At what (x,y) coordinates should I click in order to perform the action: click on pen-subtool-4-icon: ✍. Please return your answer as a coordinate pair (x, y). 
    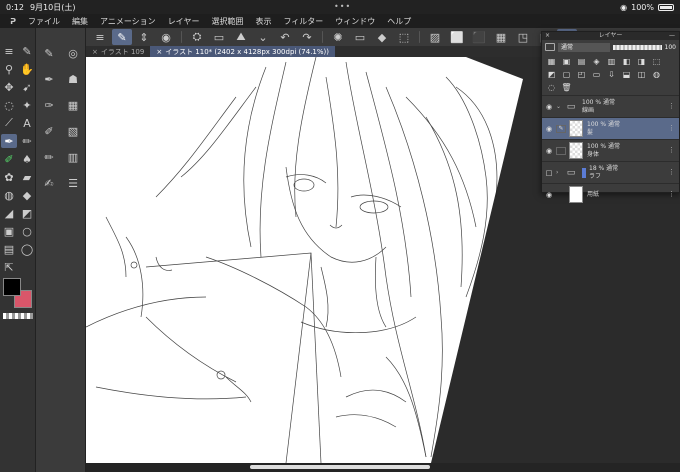
    Looking at the image, I should click on (49, 183).